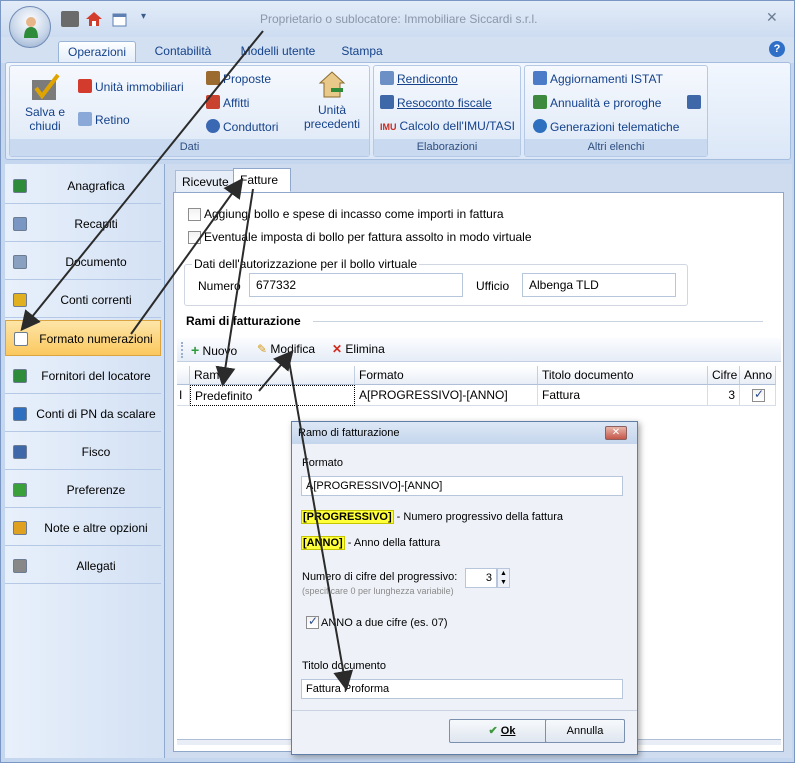 Image resolution: width=795 pixels, height=763 pixels. Describe the element at coordinates (150, 19) in the screenshot. I see `qat-dropdown-icon: ▾` at that location.